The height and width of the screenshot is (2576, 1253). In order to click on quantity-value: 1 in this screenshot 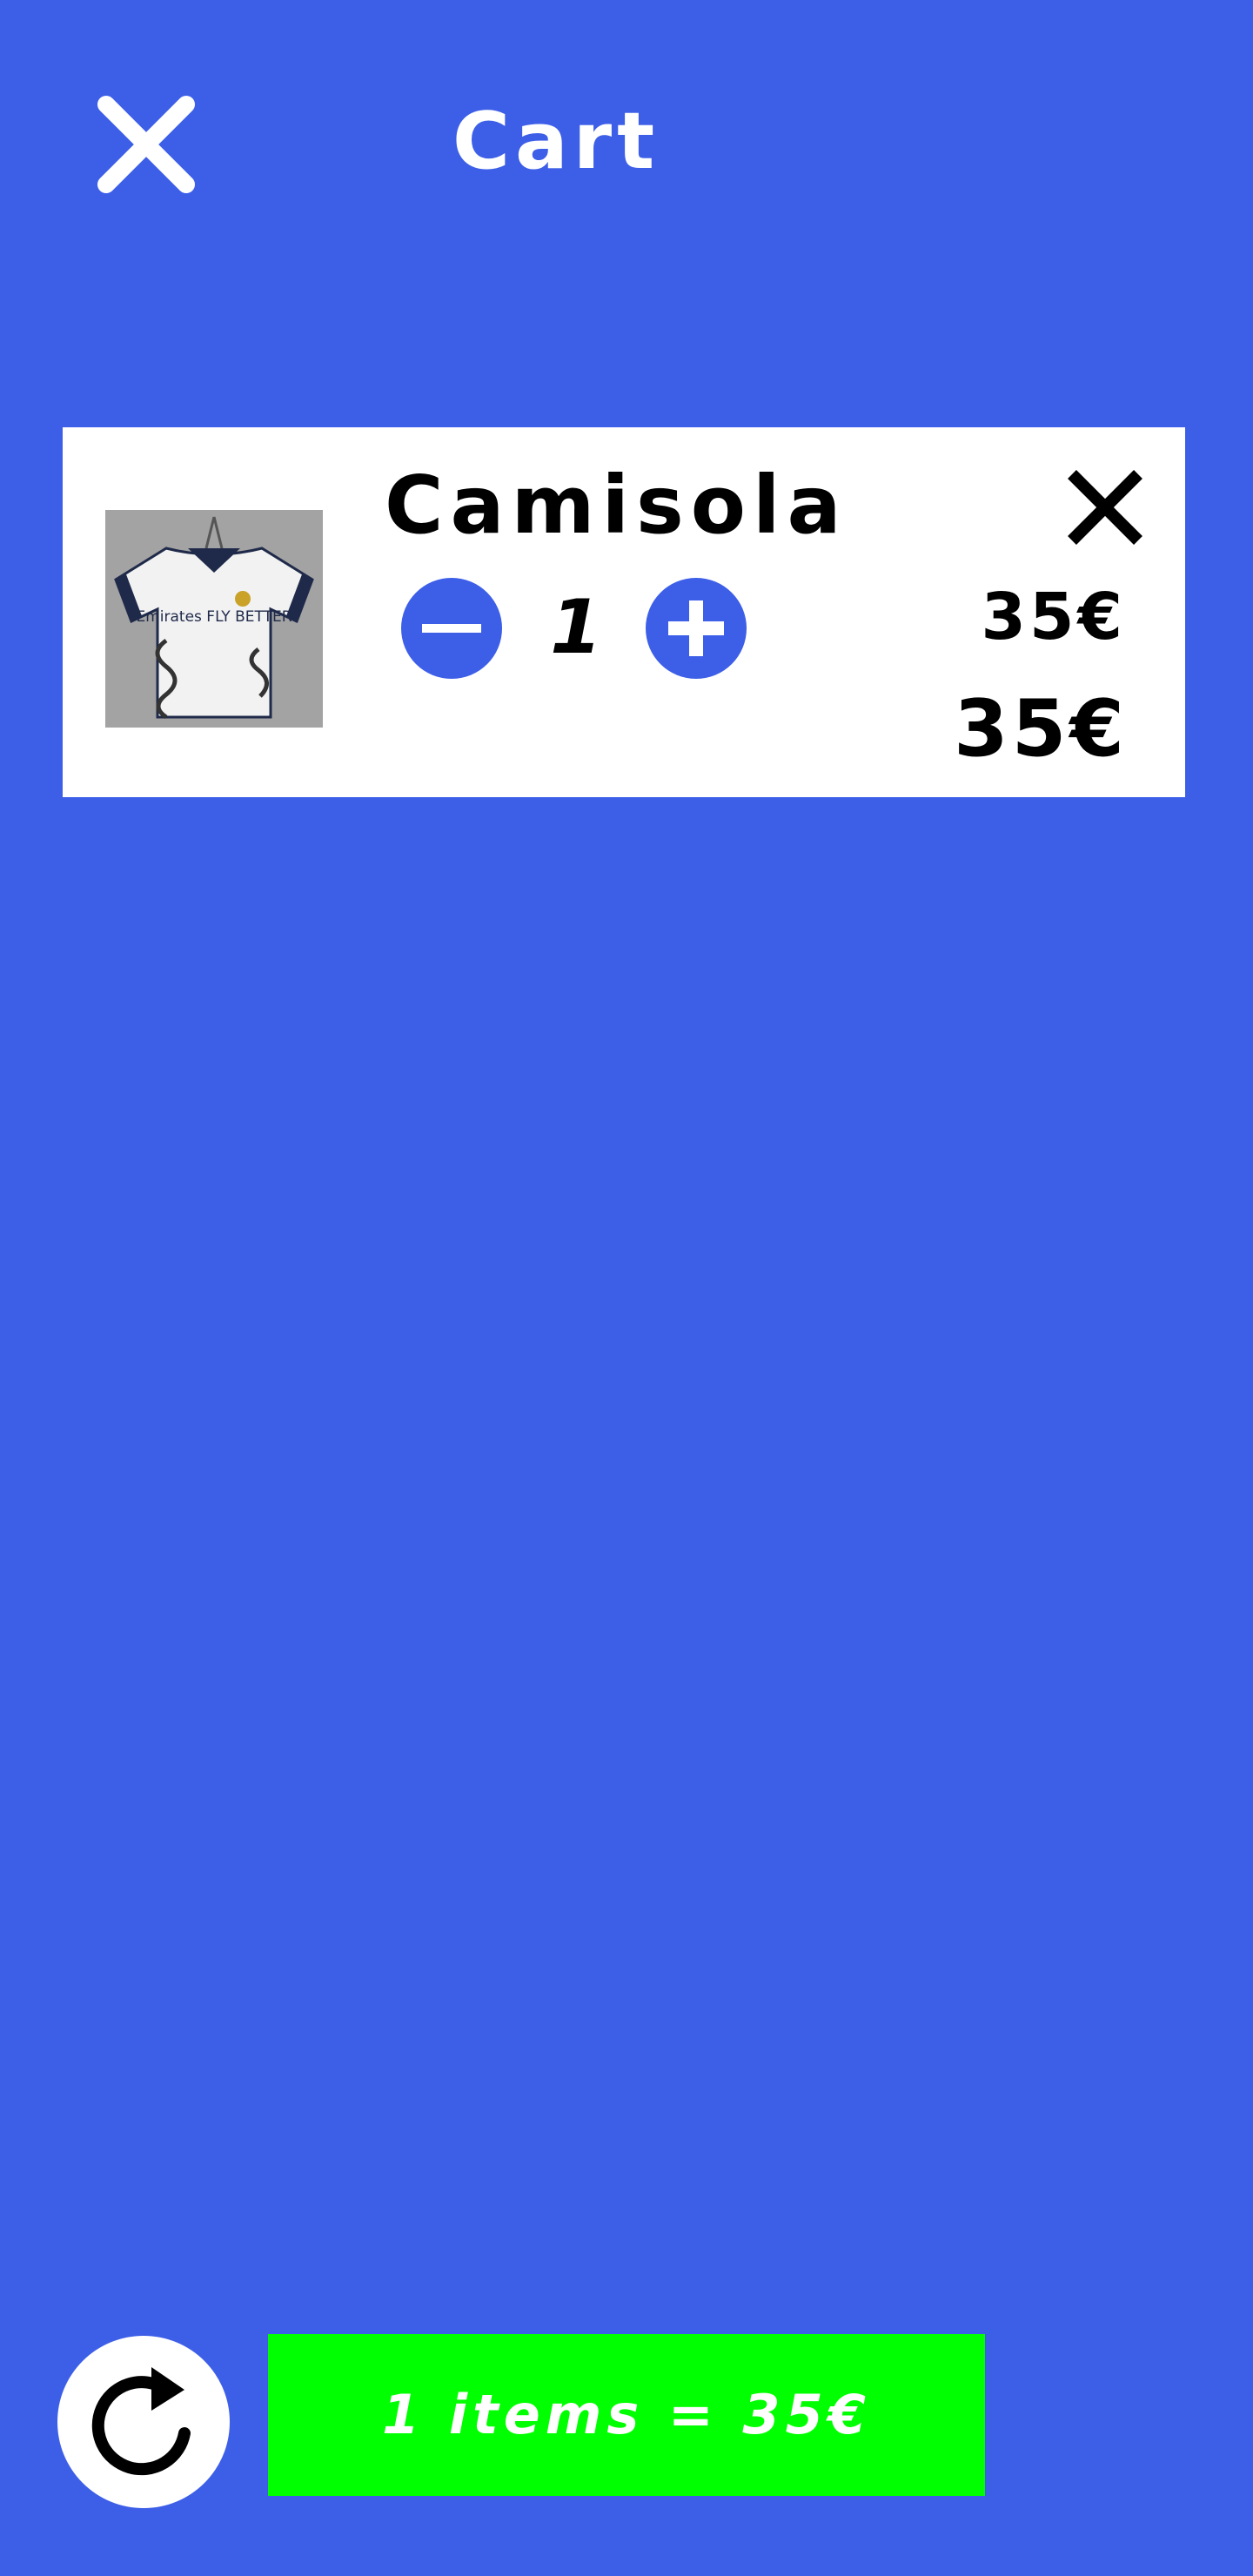, I will do `click(576, 628)`.